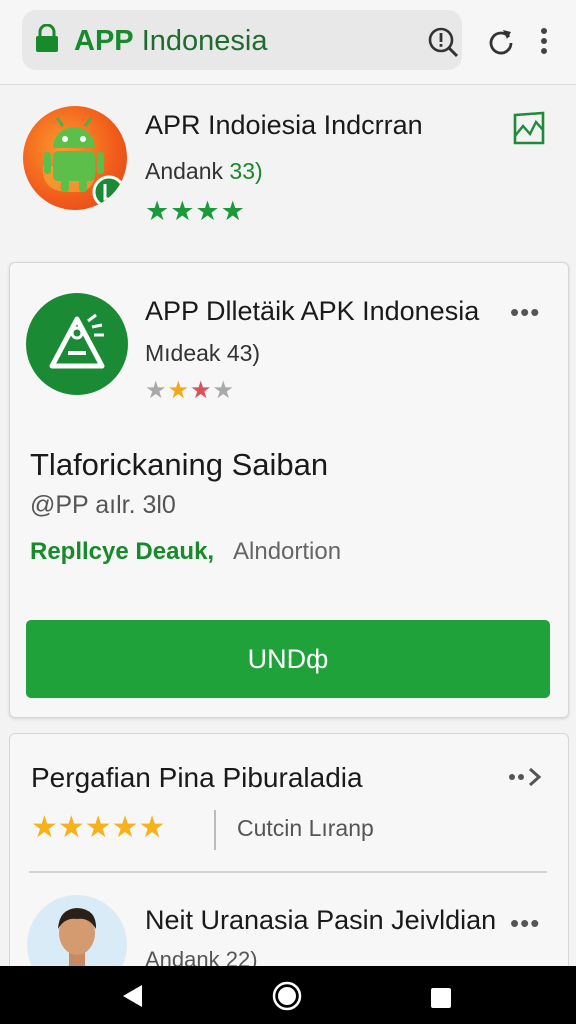 Image resolution: width=576 pixels, height=1024 pixels. What do you see at coordinates (443, 42) in the screenshot?
I see `search-icon` at bounding box center [443, 42].